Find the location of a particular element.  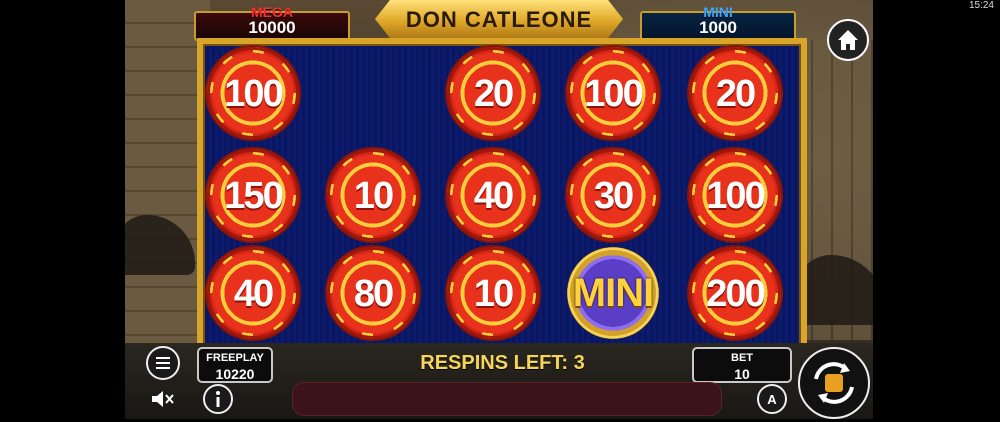

chip-r1-c2: 40 is located at coordinates (493, 195).